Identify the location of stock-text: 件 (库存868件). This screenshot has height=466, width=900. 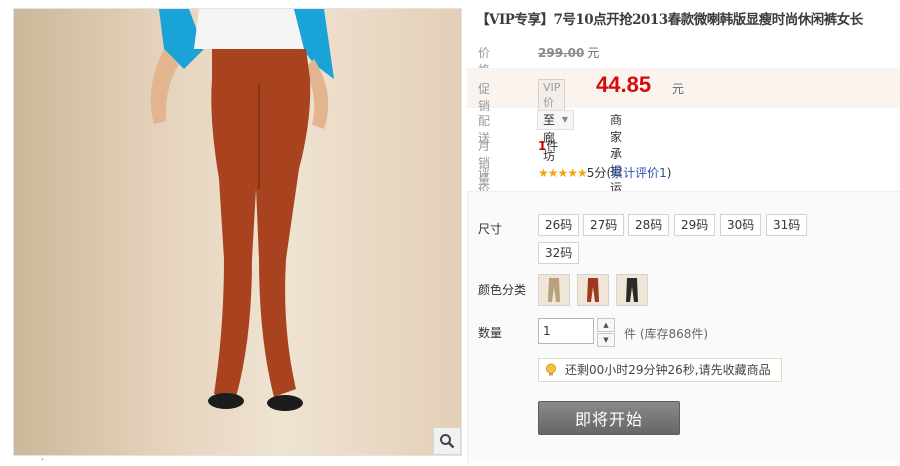
(666, 334).